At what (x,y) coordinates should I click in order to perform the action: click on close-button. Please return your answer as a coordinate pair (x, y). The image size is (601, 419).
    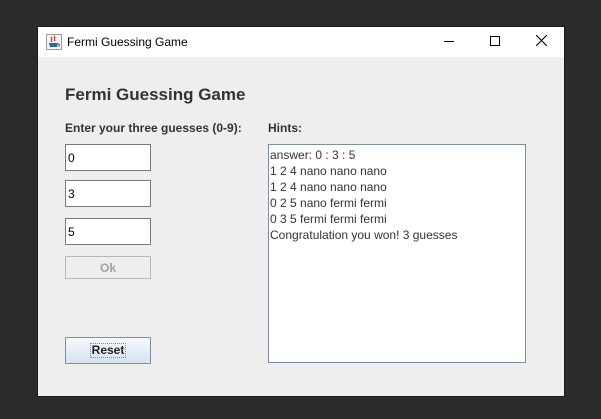
    Looking at the image, I should click on (541, 42).